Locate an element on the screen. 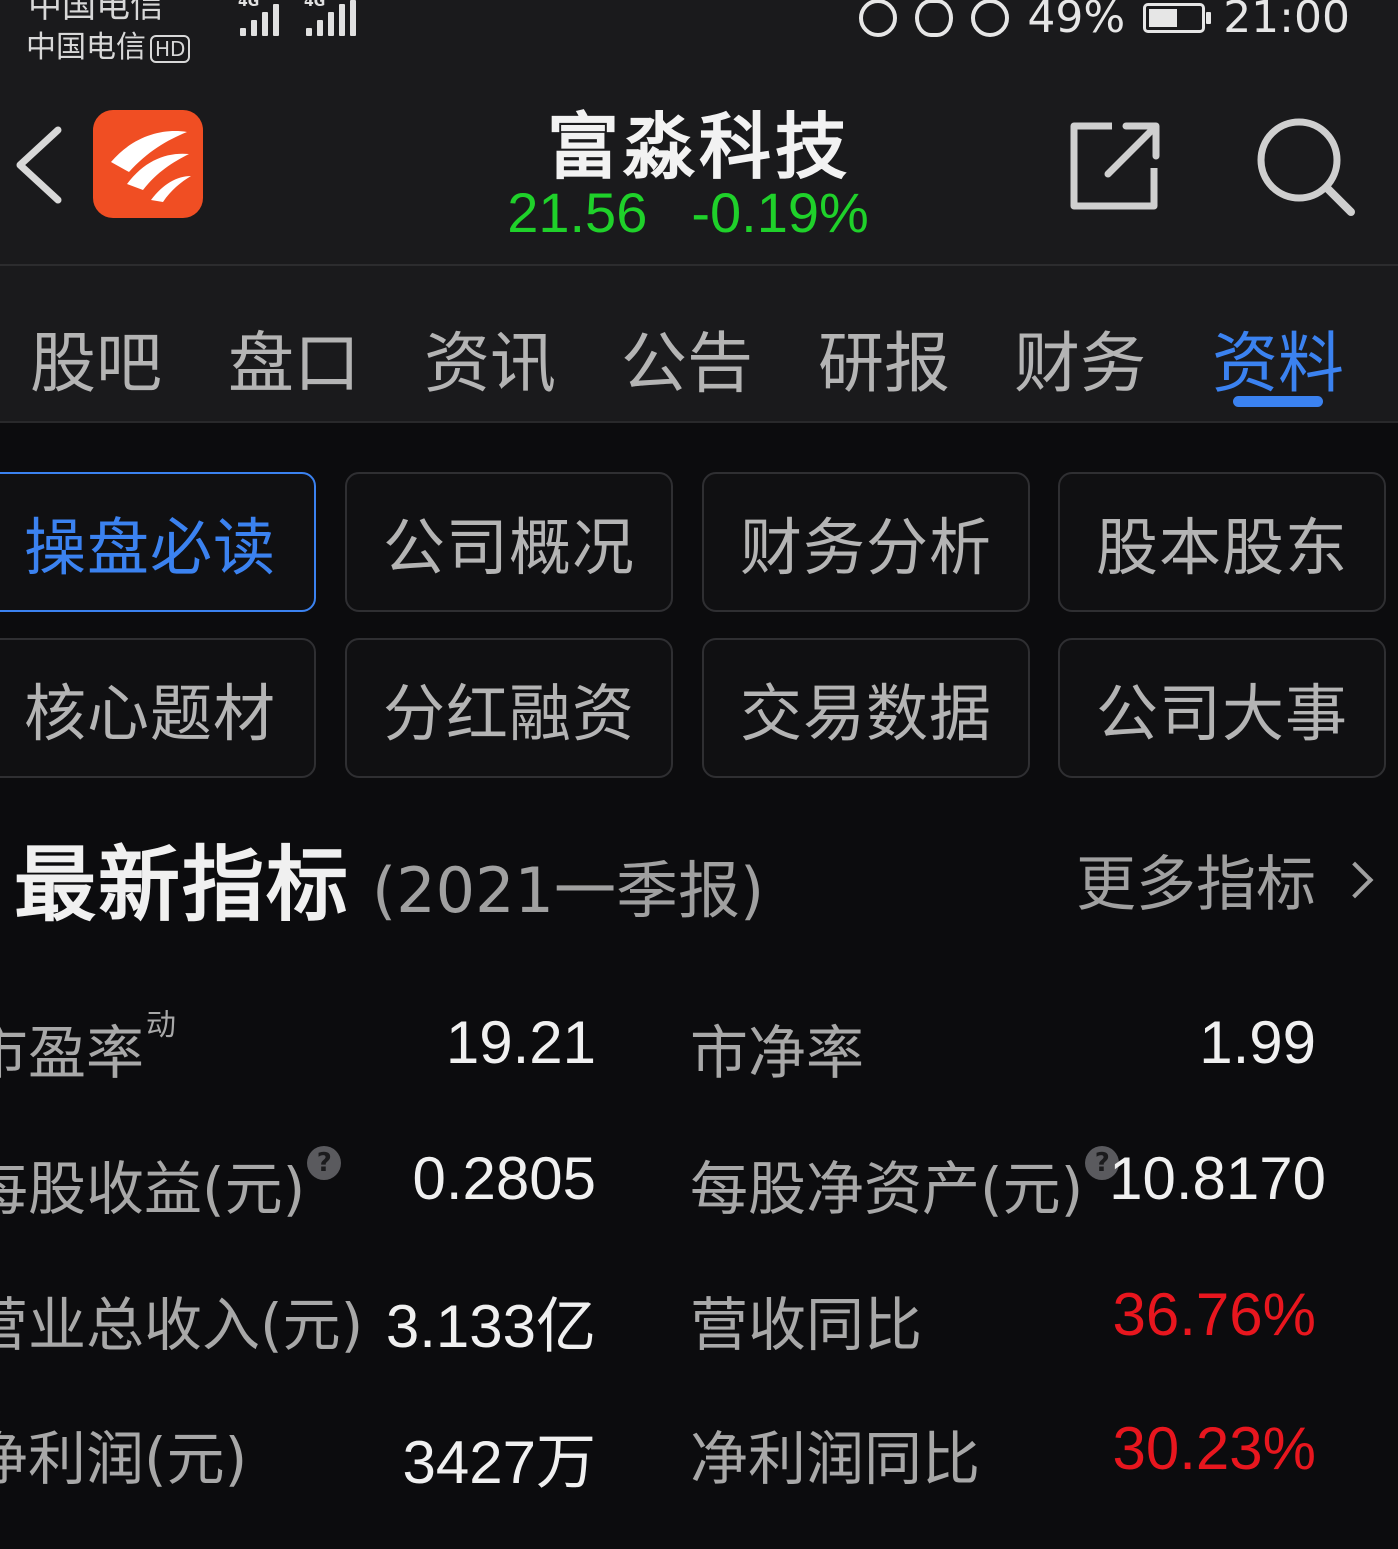  help-icon: ? is located at coordinates (324, 1163).